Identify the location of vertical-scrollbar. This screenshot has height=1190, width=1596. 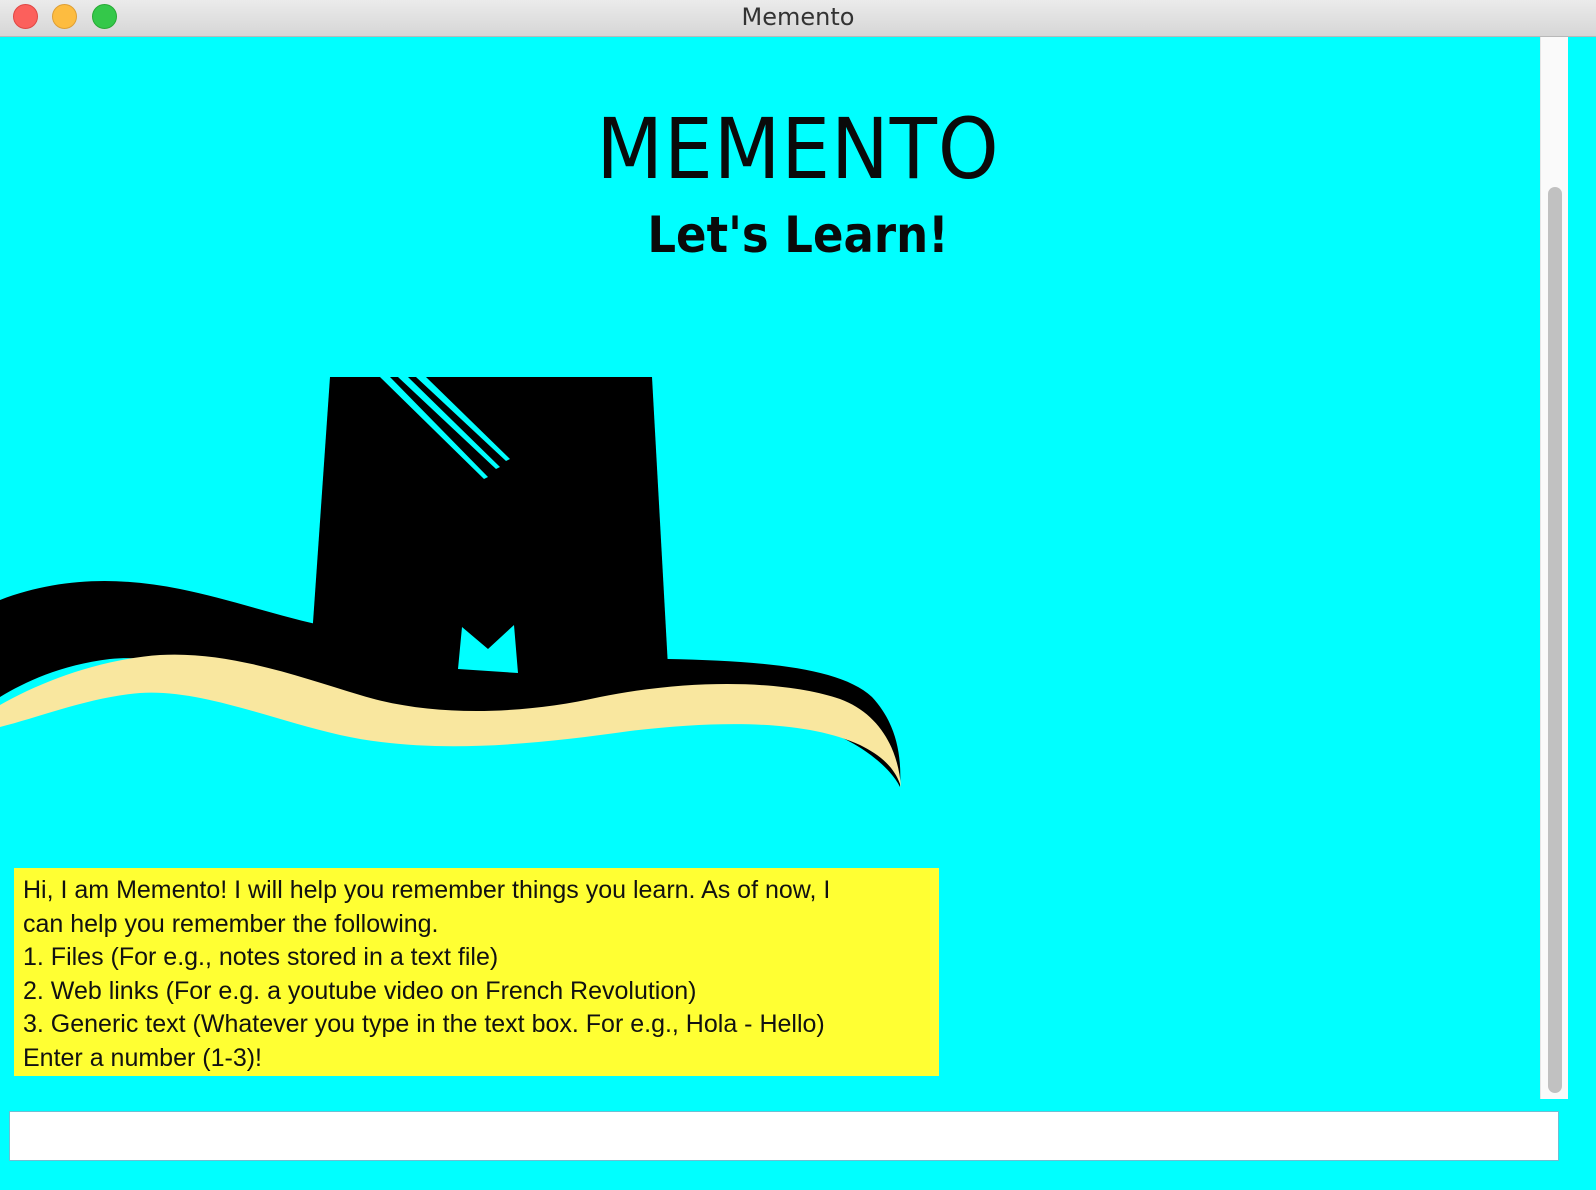
(1554, 568).